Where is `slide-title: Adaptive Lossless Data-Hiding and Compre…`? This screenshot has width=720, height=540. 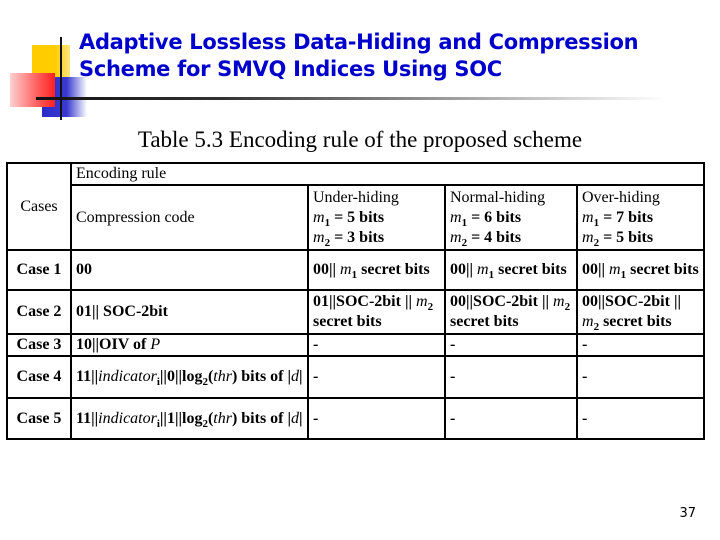 slide-title: Adaptive Lossless Data-Hiding and Compre… is located at coordinates (389, 56).